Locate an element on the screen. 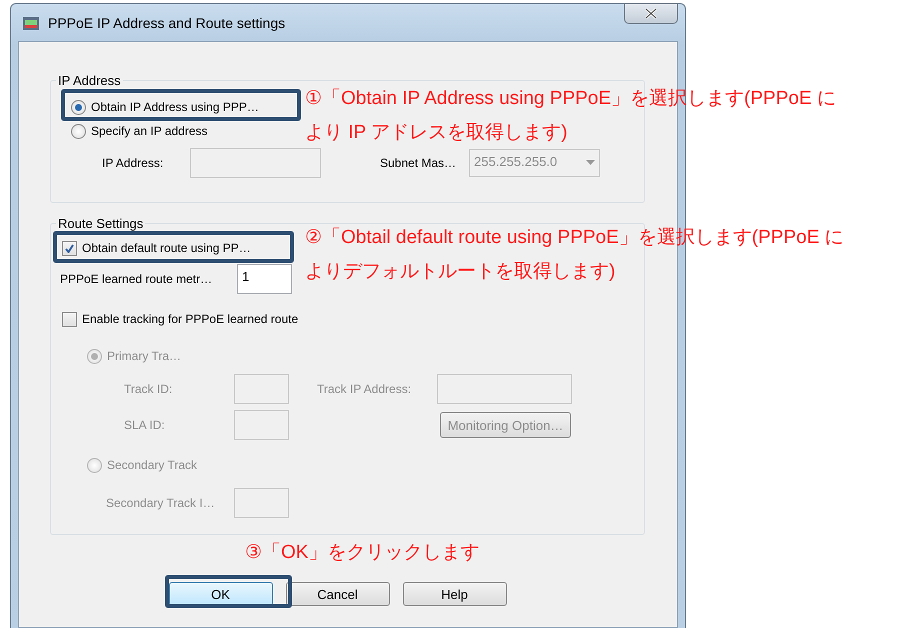 Image resolution: width=911 pixels, height=628 pixels. annotation-text: ③「OK」をクリックします is located at coordinates (362, 553).